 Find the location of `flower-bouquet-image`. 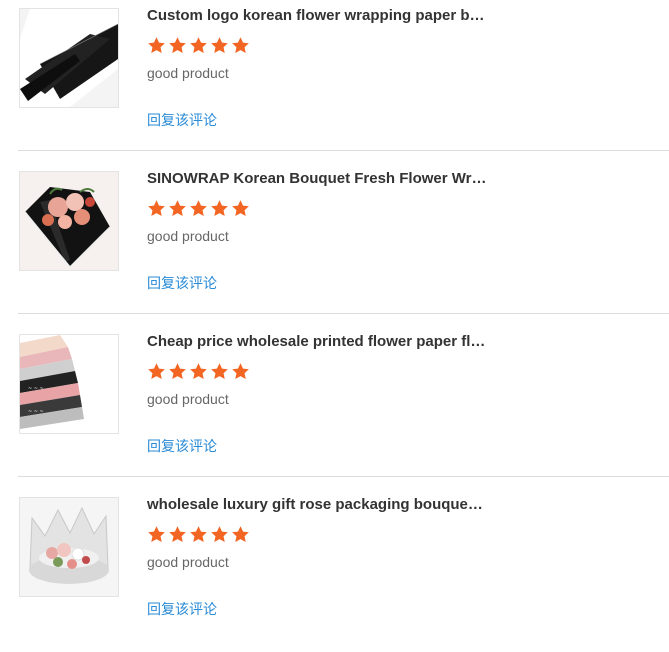

flower-bouquet-image is located at coordinates (69, 221).